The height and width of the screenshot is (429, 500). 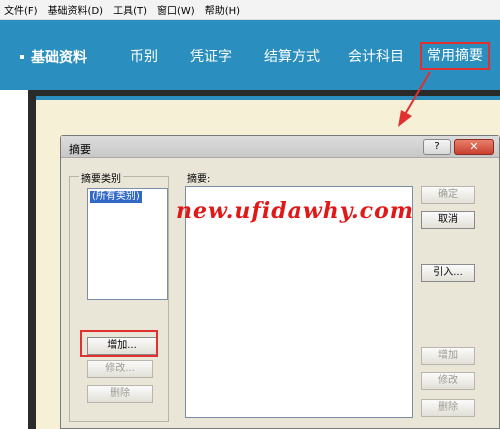 I want to click on ok-button: 确定, so click(x=448, y=195).